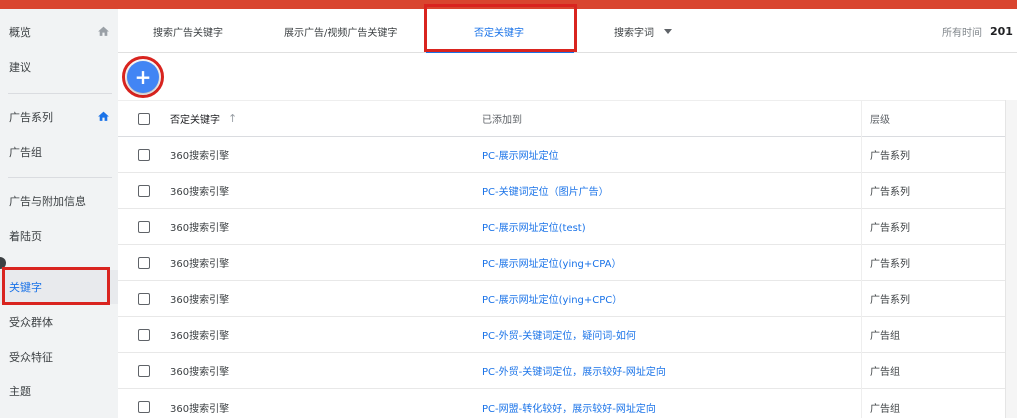 Image resolution: width=1017 pixels, height=418 pixels. I want to click on sidebar-item-ad-groups: 广告组, so click(59, 152).